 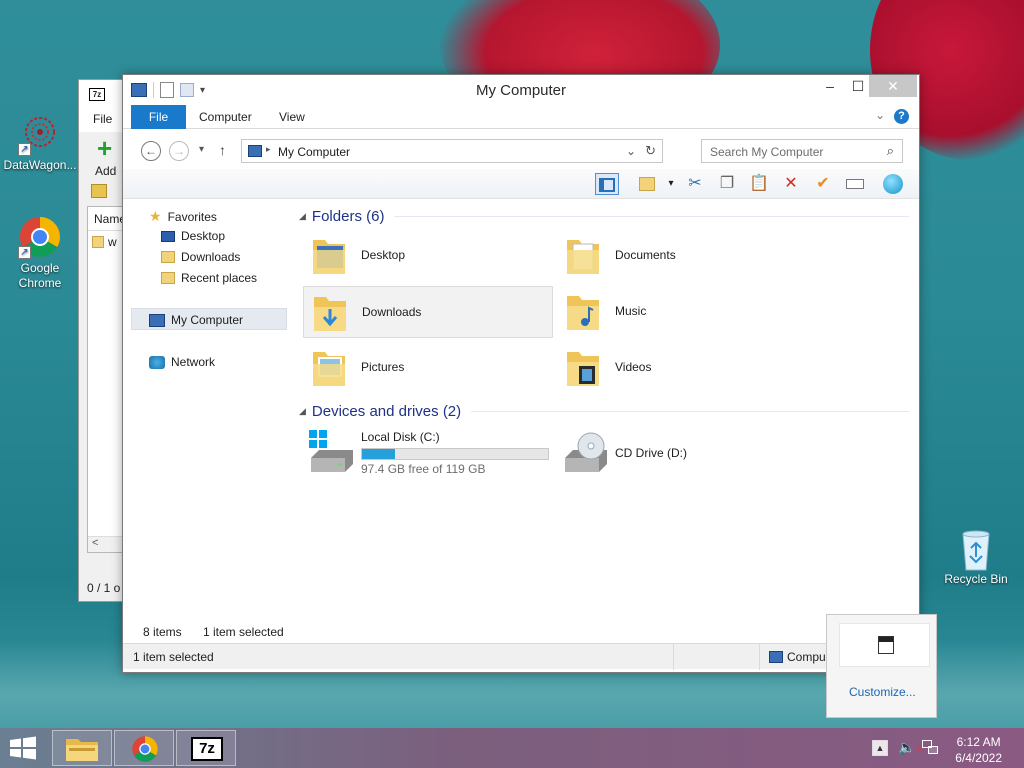 I want to click on status-bar-location: Compu, so click(x=806, y=657).